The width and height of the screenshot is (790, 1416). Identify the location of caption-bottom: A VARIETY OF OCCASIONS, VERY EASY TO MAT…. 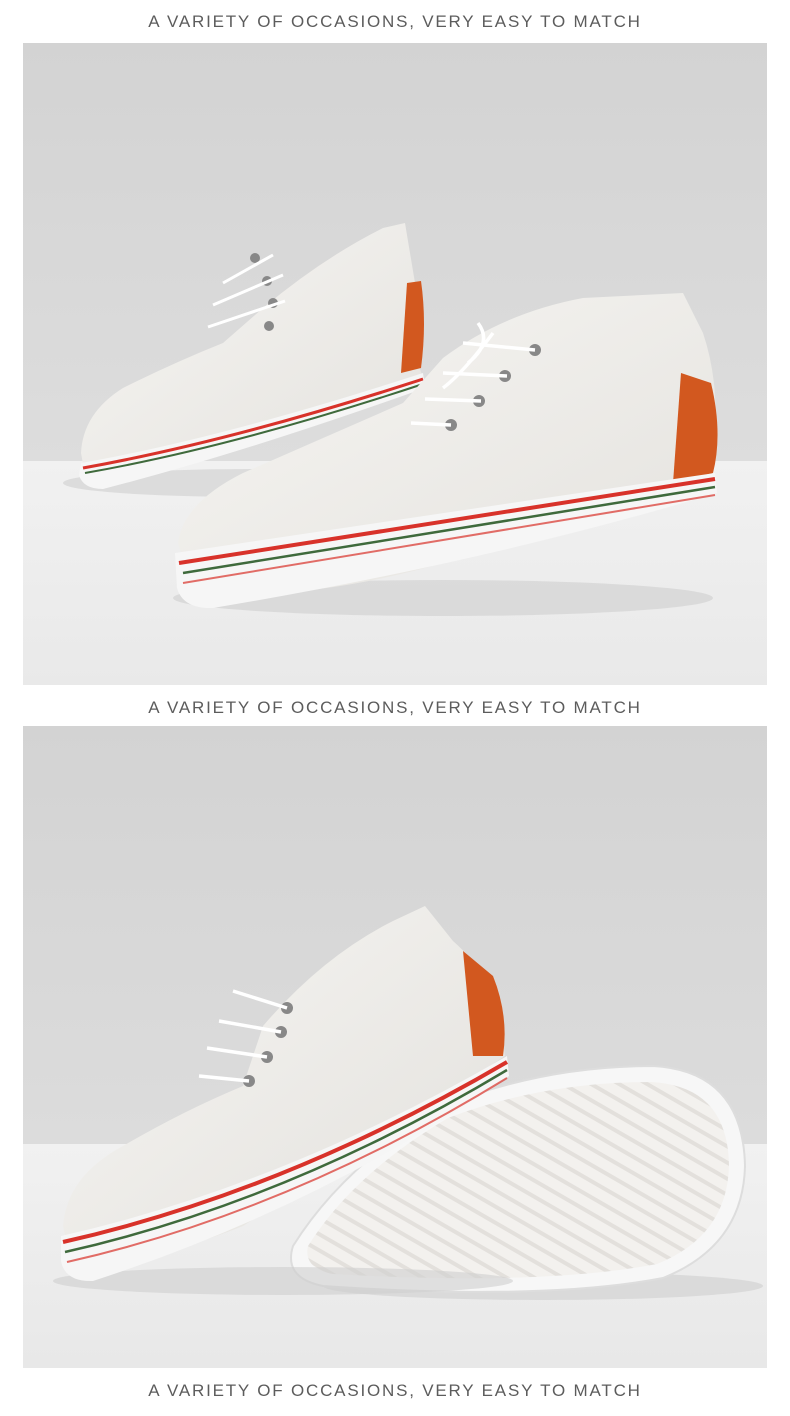
(395, 1390).